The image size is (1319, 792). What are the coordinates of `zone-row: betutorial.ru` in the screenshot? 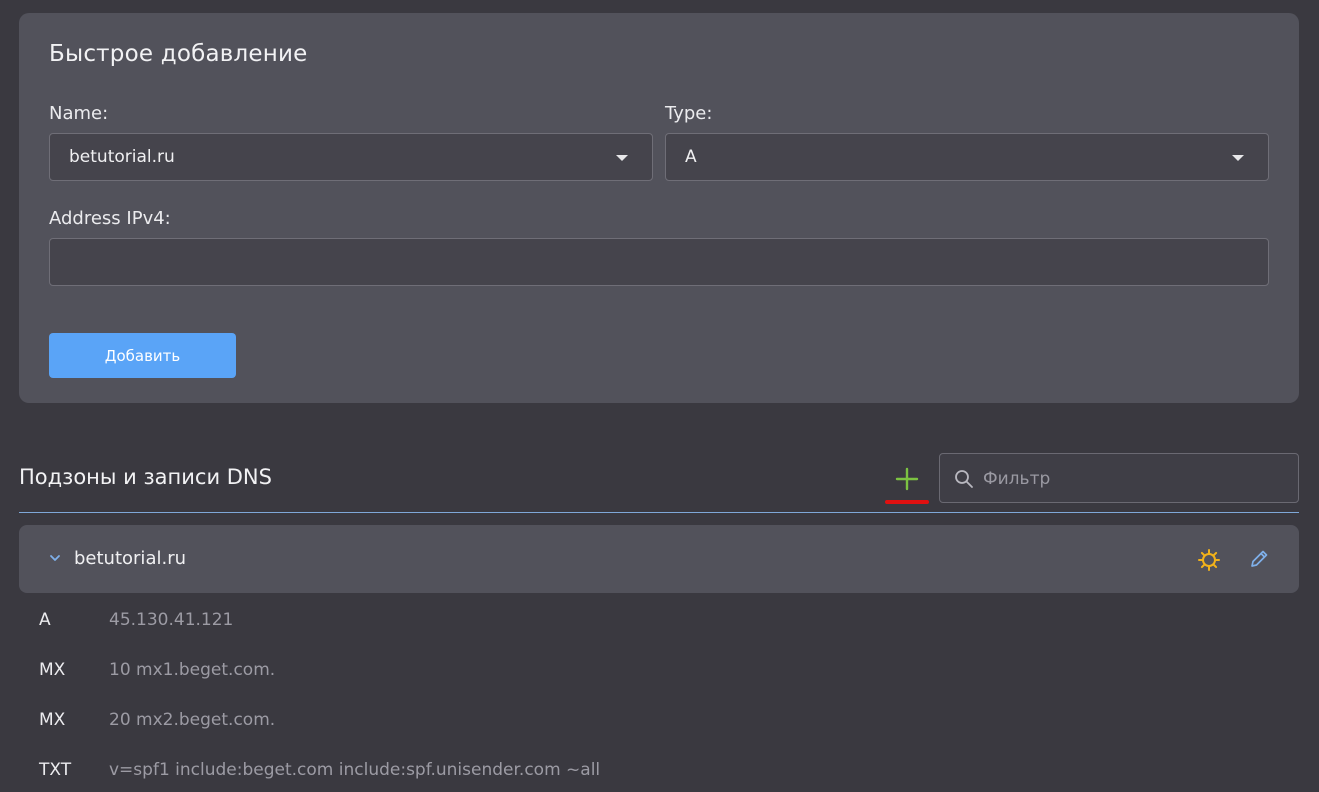 It's located at (659, 559).